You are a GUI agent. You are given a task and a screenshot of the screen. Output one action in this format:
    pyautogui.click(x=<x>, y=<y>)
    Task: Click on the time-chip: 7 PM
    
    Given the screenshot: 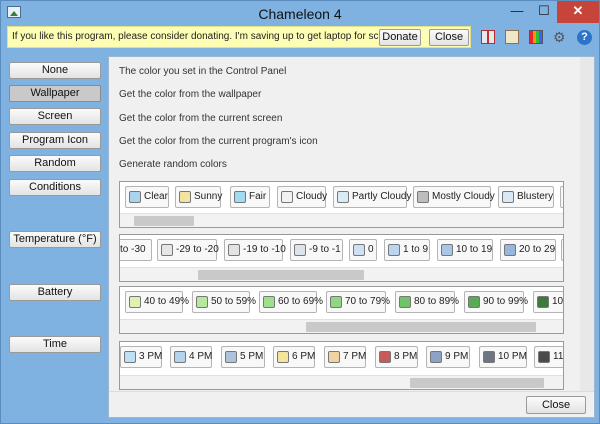 What is the action you would take?
    pyautogui.click(x=345, y=357)
    